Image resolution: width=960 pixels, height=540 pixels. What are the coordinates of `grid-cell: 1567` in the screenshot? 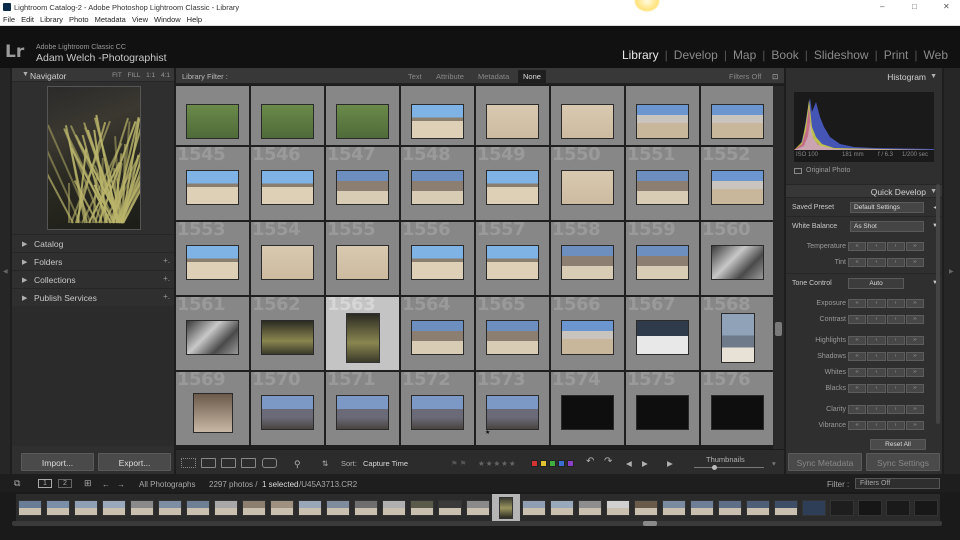 It's located at (662, 333).